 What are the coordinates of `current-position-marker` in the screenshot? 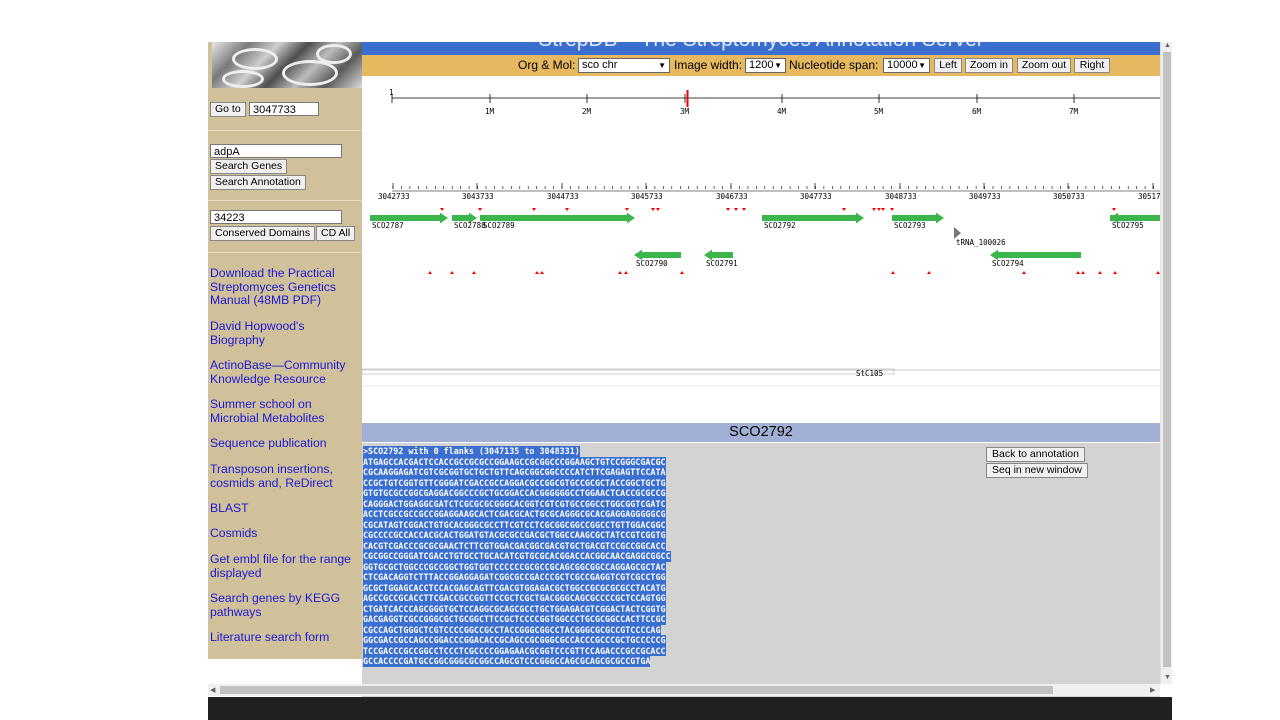 It's located at (687, 98).